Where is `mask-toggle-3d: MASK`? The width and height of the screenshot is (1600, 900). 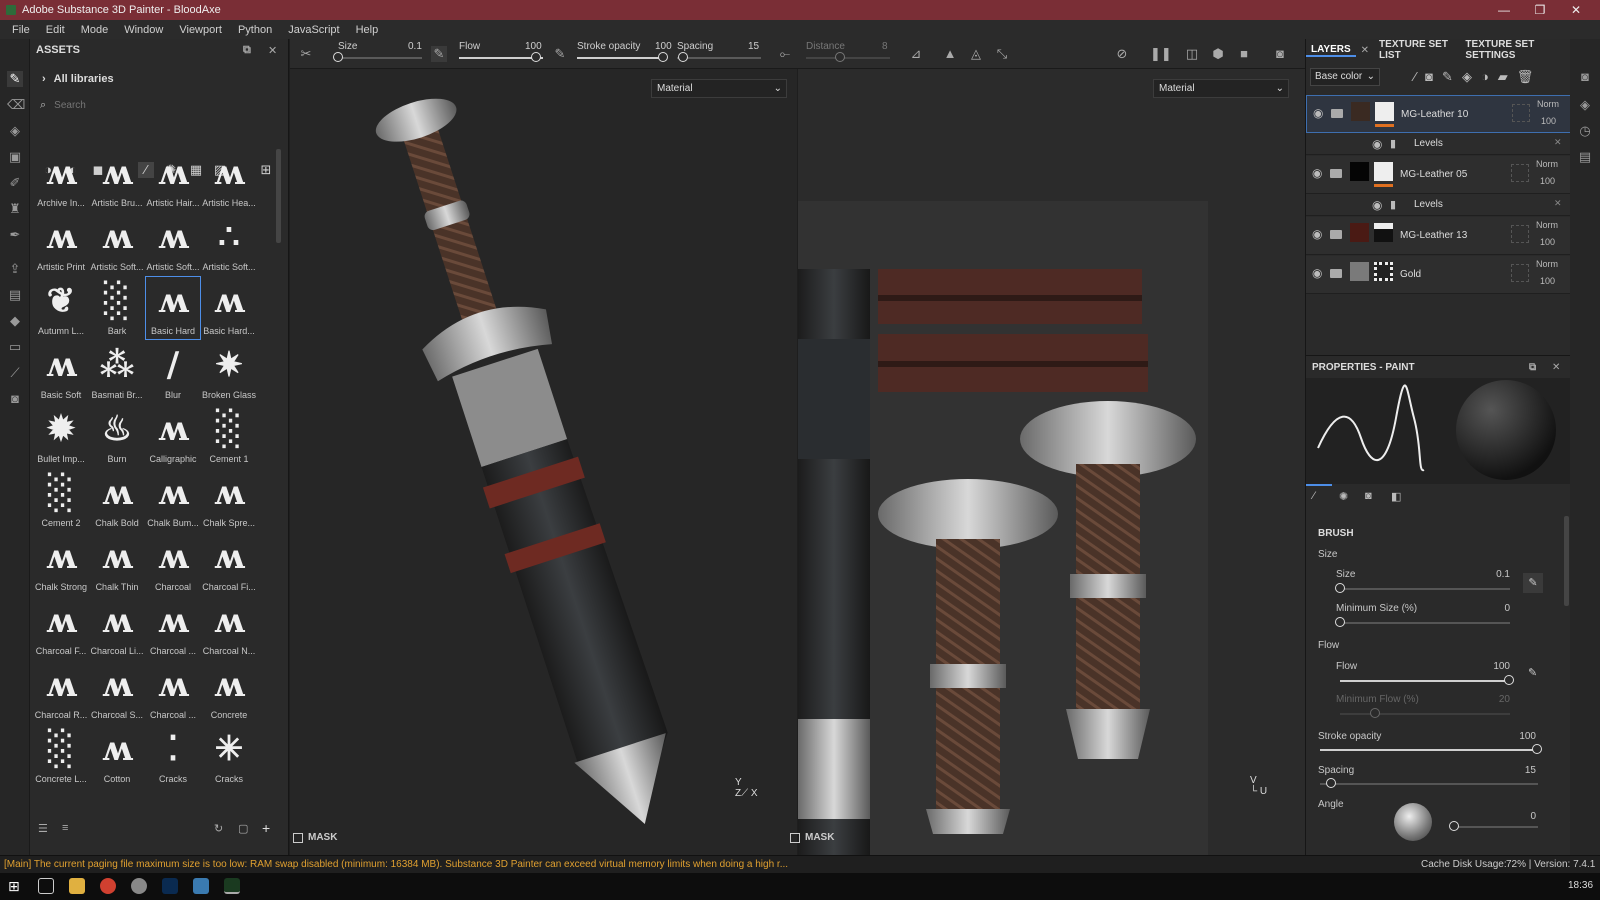 mask-toggle-3d: MASK is located at coordinates (315, 837).